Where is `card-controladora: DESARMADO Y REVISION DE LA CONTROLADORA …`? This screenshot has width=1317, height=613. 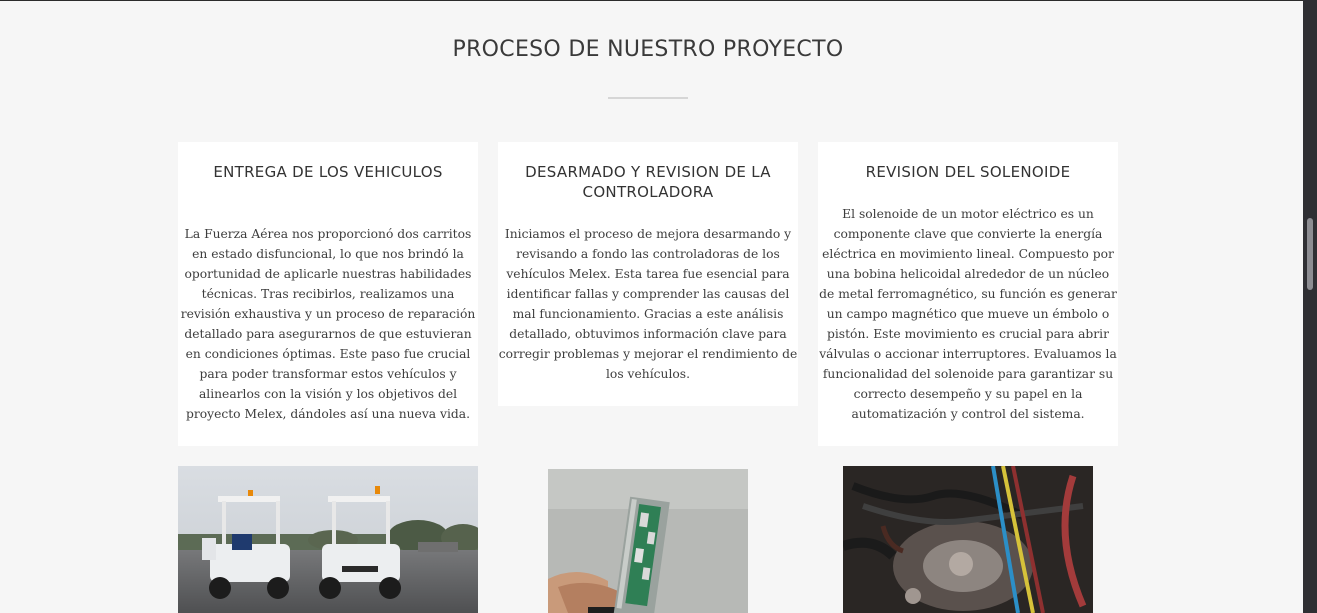 card-controladora: DESARMADO Y REVISION DE LA CONTROLADORA … is located at coordinates (648, 274).